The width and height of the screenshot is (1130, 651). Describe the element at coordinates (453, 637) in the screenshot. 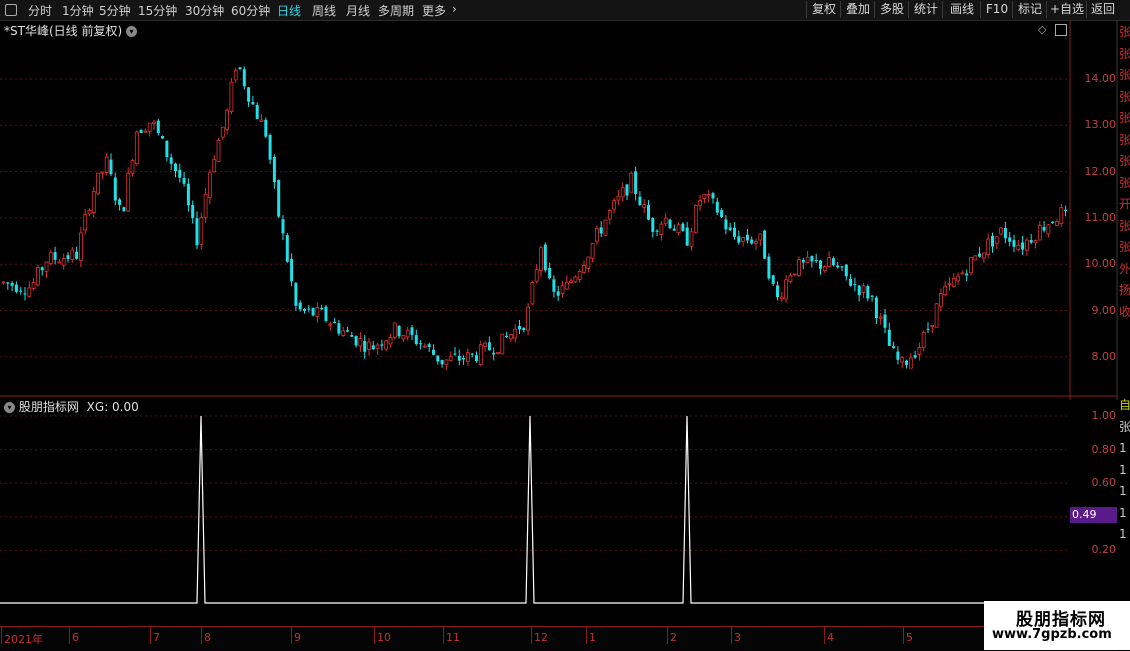

I see `date-tick: 11` at that location.